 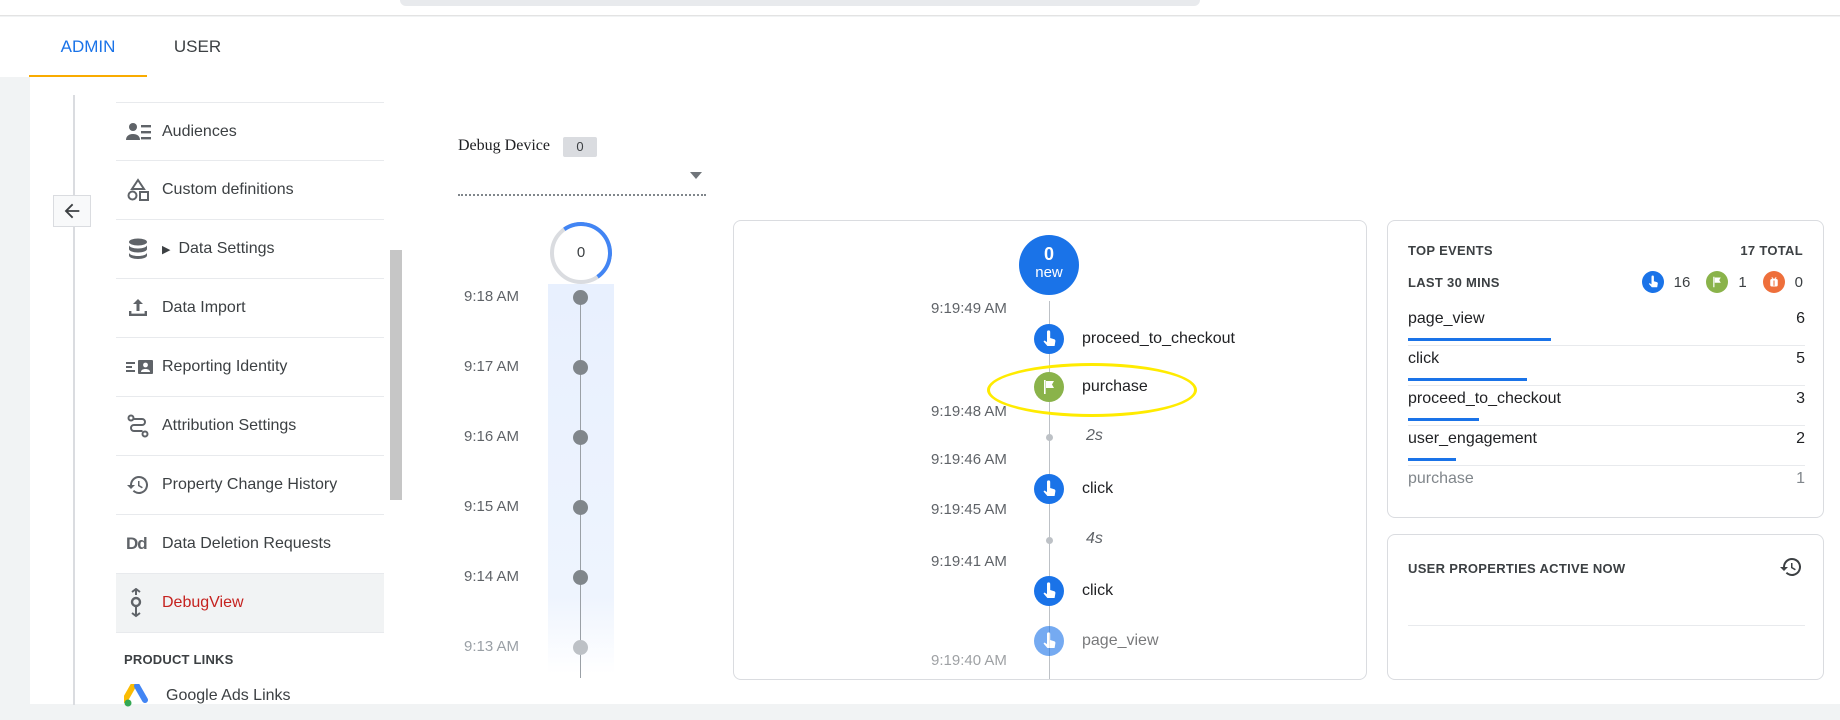 I want to click on new-events-badge: 0 new, so click(x=1049, y=265).